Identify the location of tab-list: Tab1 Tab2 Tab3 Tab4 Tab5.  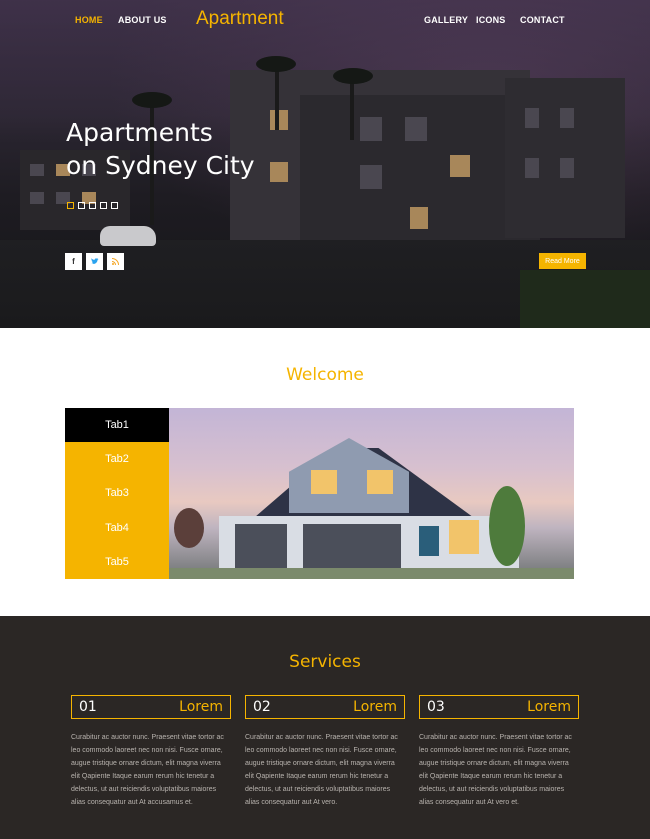
(117, 493).